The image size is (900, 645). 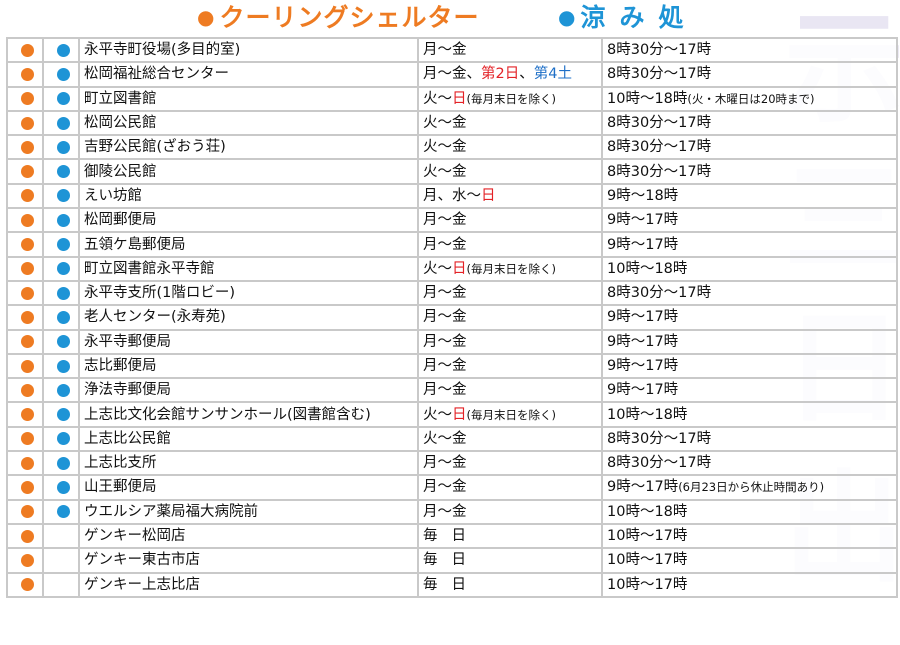 What do you see at coordinates (452, 414) in the screenshot?
I see `table-row: 上志比文化会館サンサンホール(図書館含む) 火～日(毎月末日を除く) 10時～18時` at bounding box center [452, 414].